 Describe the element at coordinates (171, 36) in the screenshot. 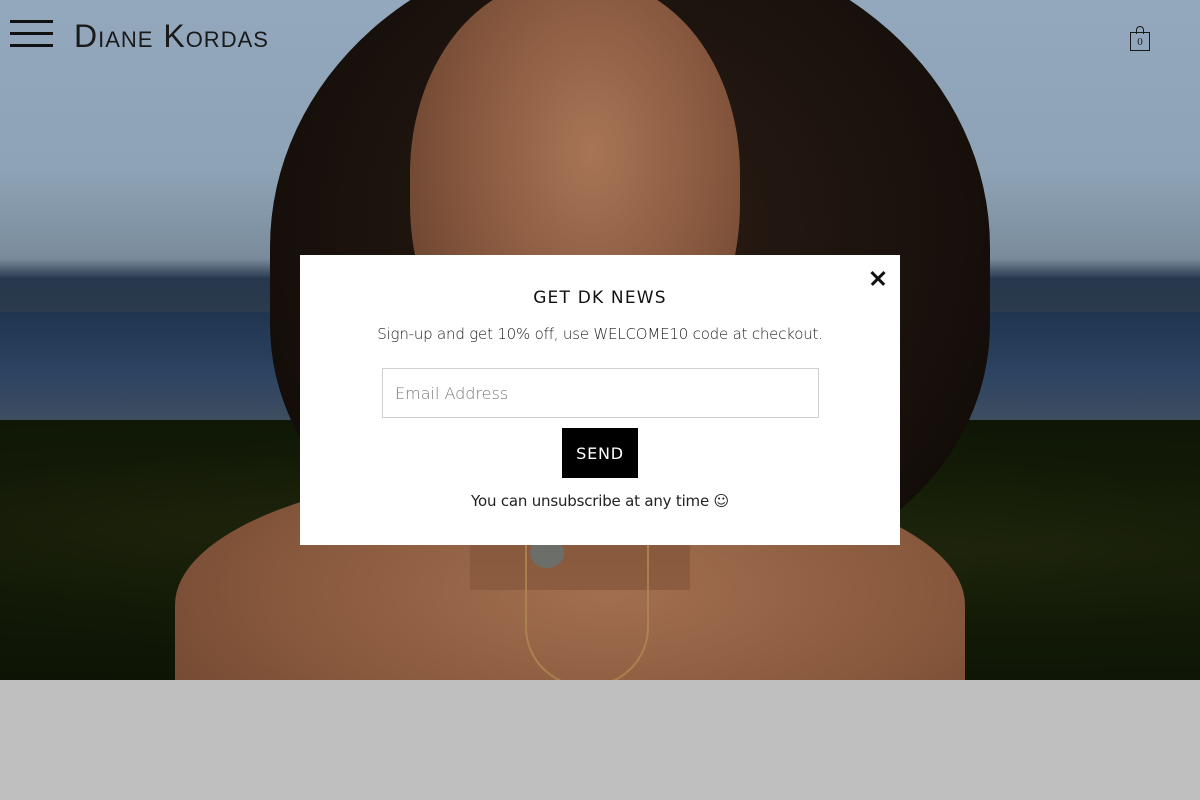

I see `brand-logo: Diane Kordas` at that location.